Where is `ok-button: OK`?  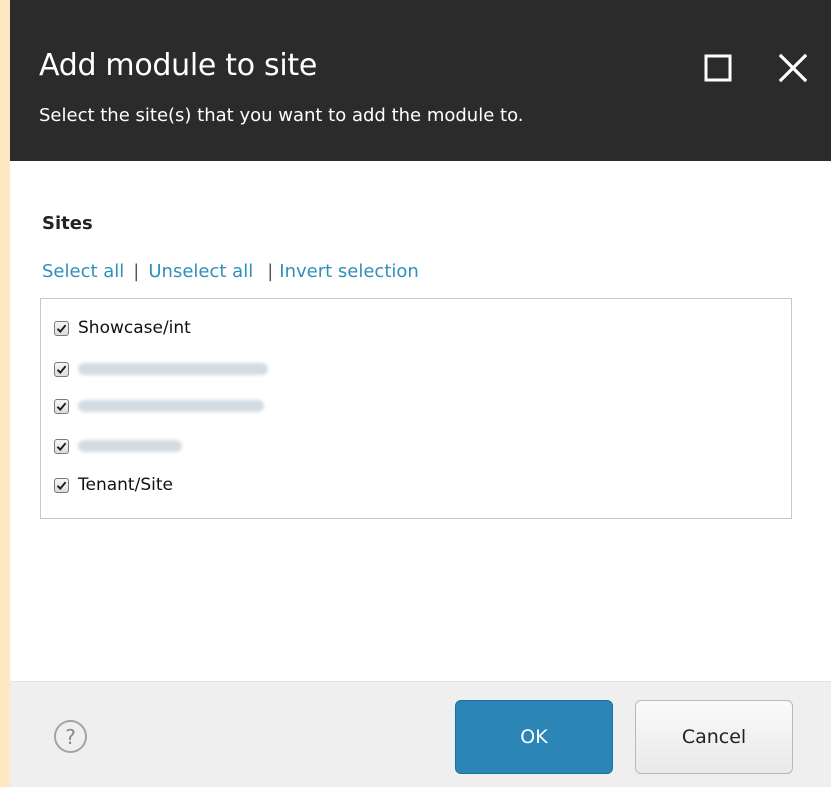
ok-button: OK is located at coordinates (534, 737).